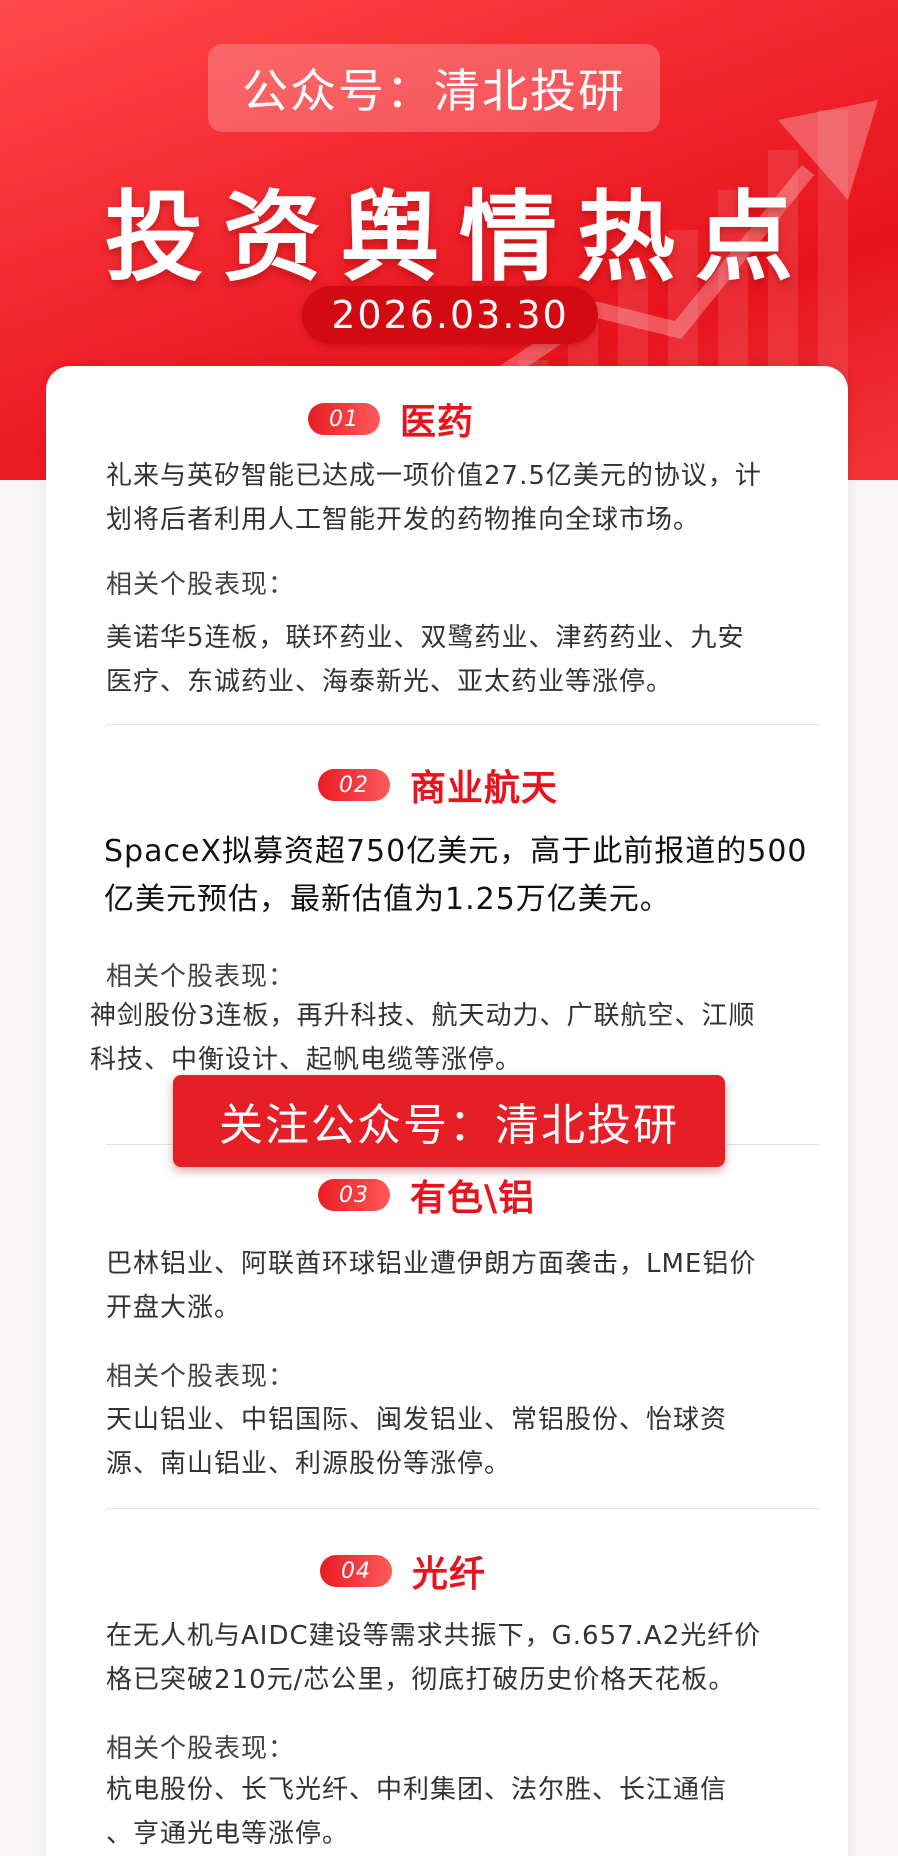 The image size is (898, 1856). Describe the element at coordinates (417, 1790) in the screenshot. I see `stock-line: 杭电股份、长飞光纤、中利集团、法尔胜、长江通信` at that location.